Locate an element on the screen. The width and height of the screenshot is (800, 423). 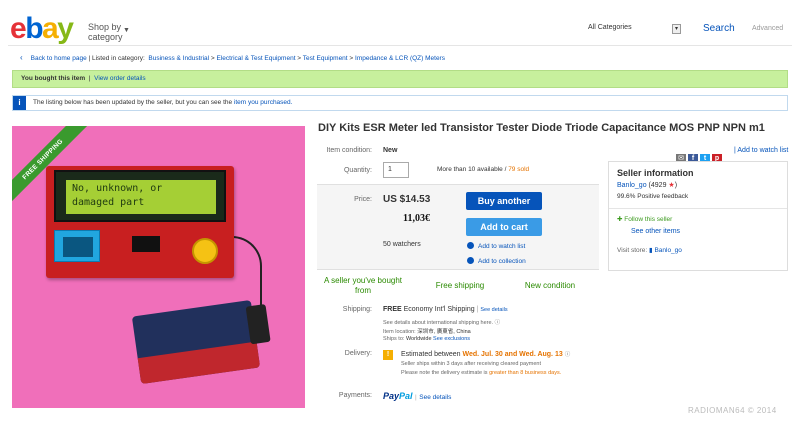
item-location: Item location: 深圳市, 廣東省, China is located at coordinates (427, 331).